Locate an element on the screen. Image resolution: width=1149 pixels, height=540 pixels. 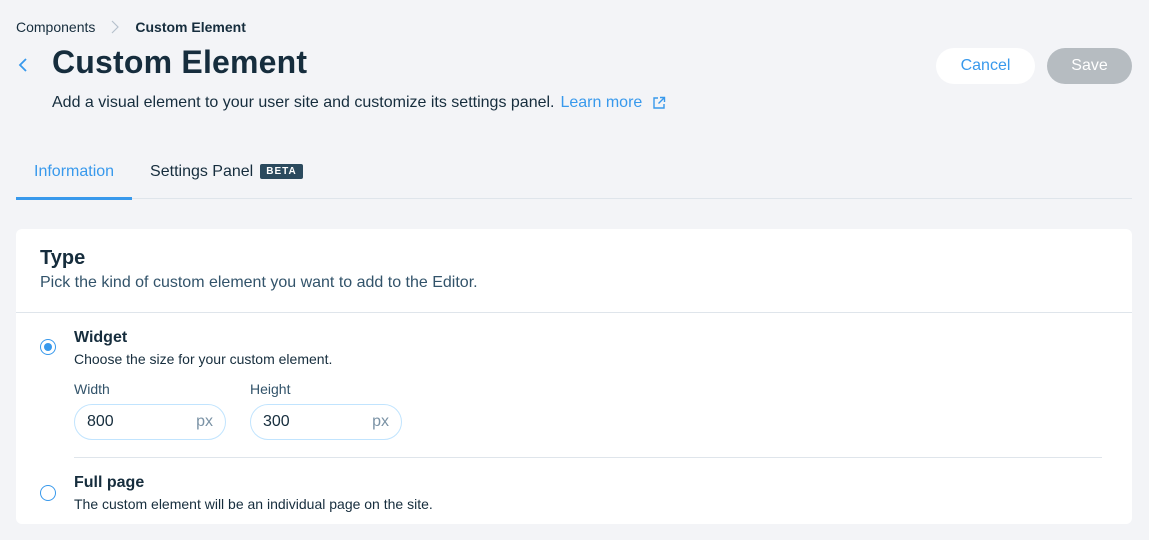
full-page-label: Full page is located at coordinates (109, 483).